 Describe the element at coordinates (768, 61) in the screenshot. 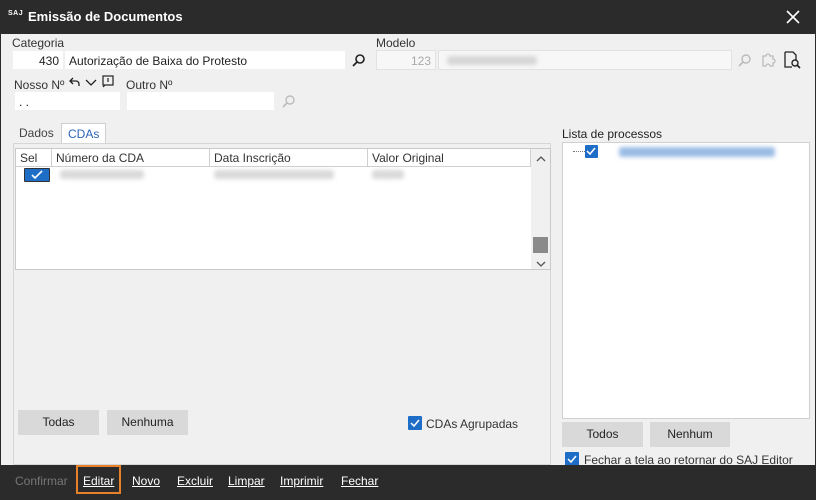

I see `puzzle-icon` at that location.